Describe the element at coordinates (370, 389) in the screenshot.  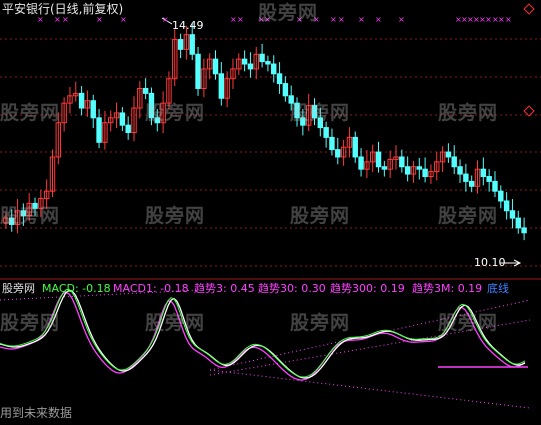
I see `trend-line-3m` at that location.